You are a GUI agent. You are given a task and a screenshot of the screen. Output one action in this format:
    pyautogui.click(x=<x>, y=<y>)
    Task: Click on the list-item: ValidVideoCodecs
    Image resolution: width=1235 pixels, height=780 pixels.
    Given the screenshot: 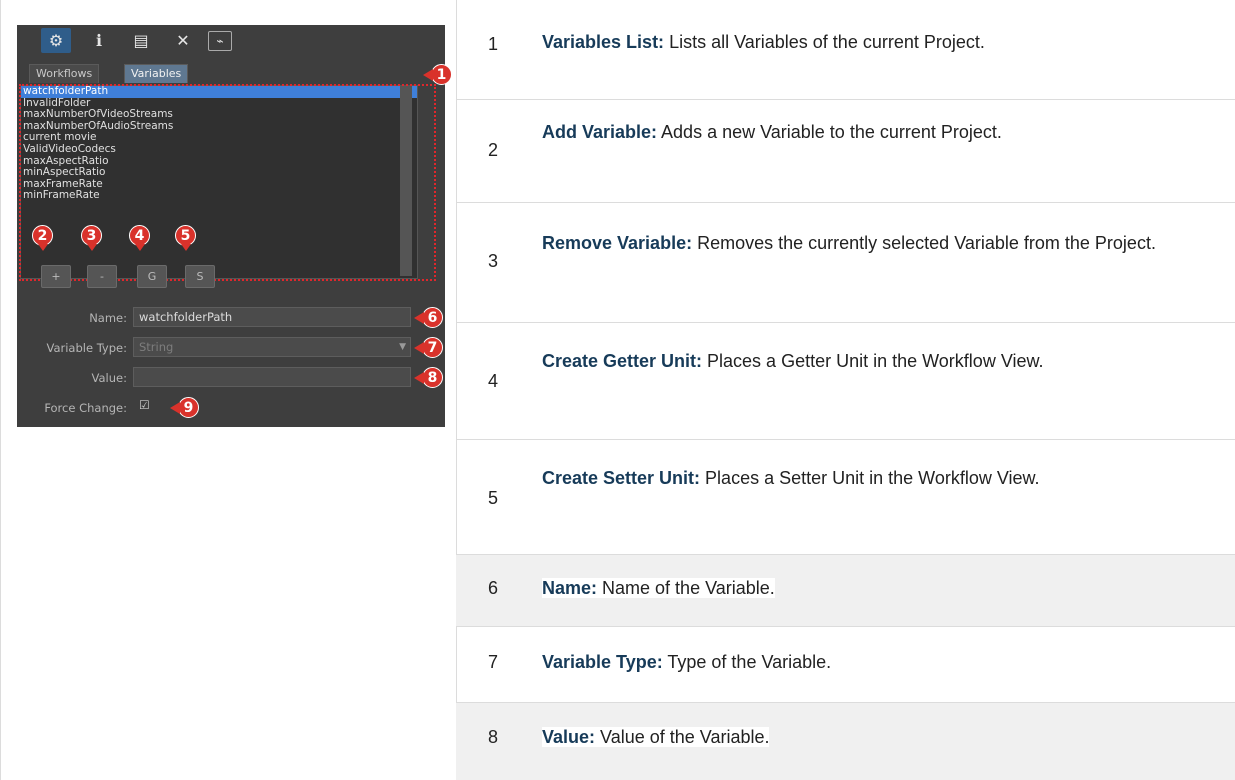 What is the action you would take?
    pyautogui.click(x=219, y=149)
    